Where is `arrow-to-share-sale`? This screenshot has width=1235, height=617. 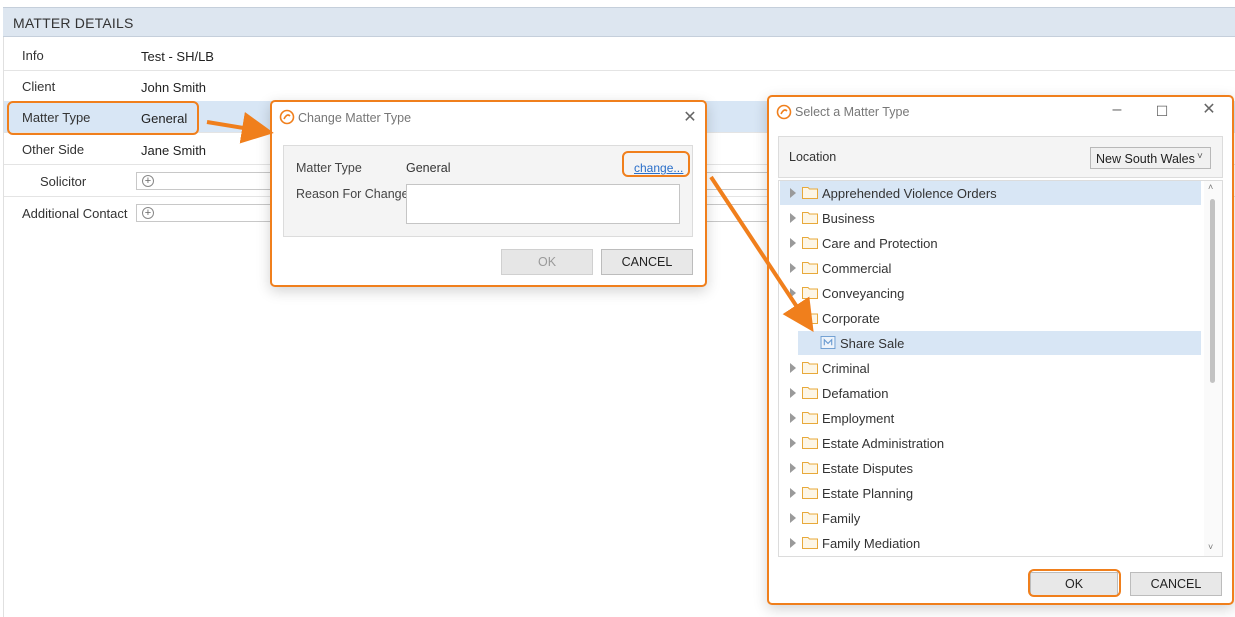
arrow-to-share-sale is located at coordinates (761, 254).